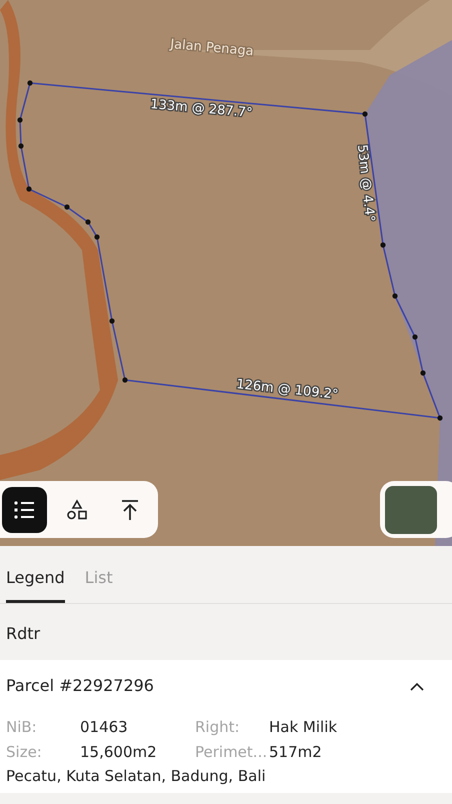 The width and height of the screenshot is (452, 804). I want to click on satellite-thumbnail, so click(411, 510).